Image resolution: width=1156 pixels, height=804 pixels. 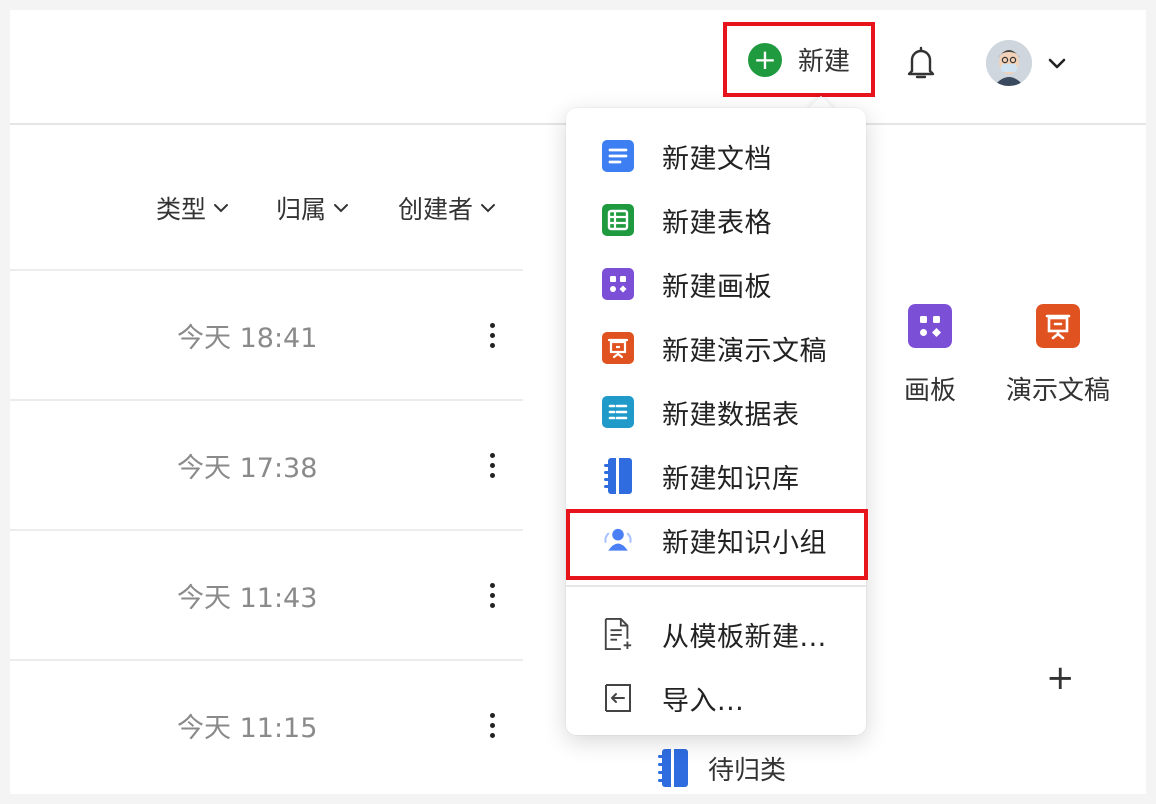 I want to click on type-tile-label: 画板, so click(x=930, y=391).